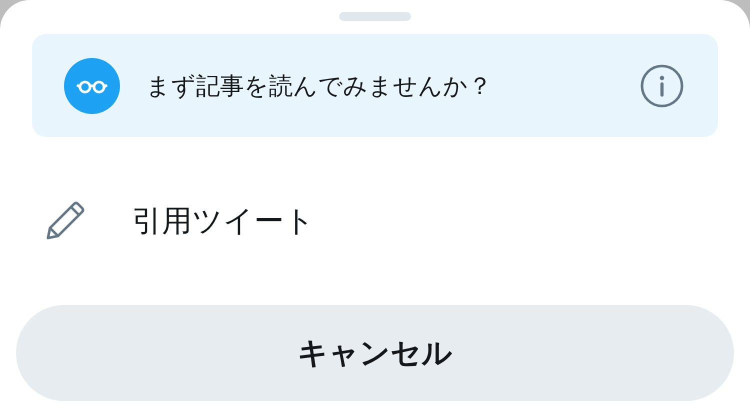  Describe the element at coordinates (375, 221) in the screenshot. I see `quote-tweet-option: 引用ツイート` at that location.